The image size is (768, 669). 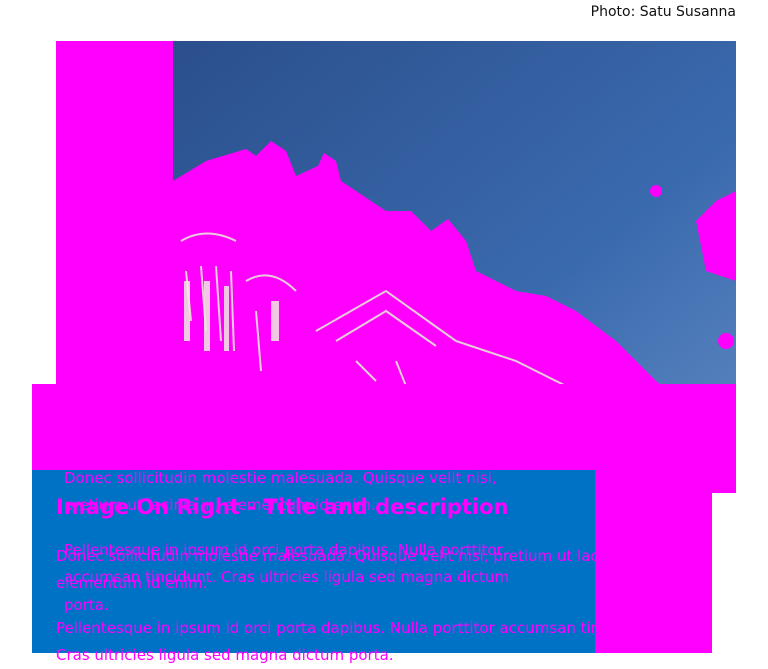 I want to click on card-description-line: elementum id enim., so click(x=132, y=583).